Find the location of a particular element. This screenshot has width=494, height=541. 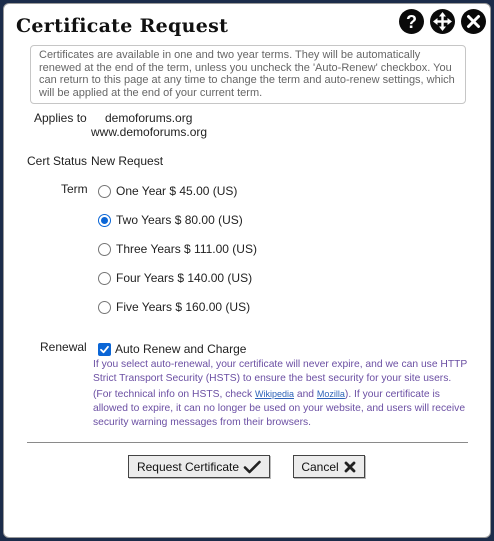

renewal-text-and: and is located at coordinates (305, 394).